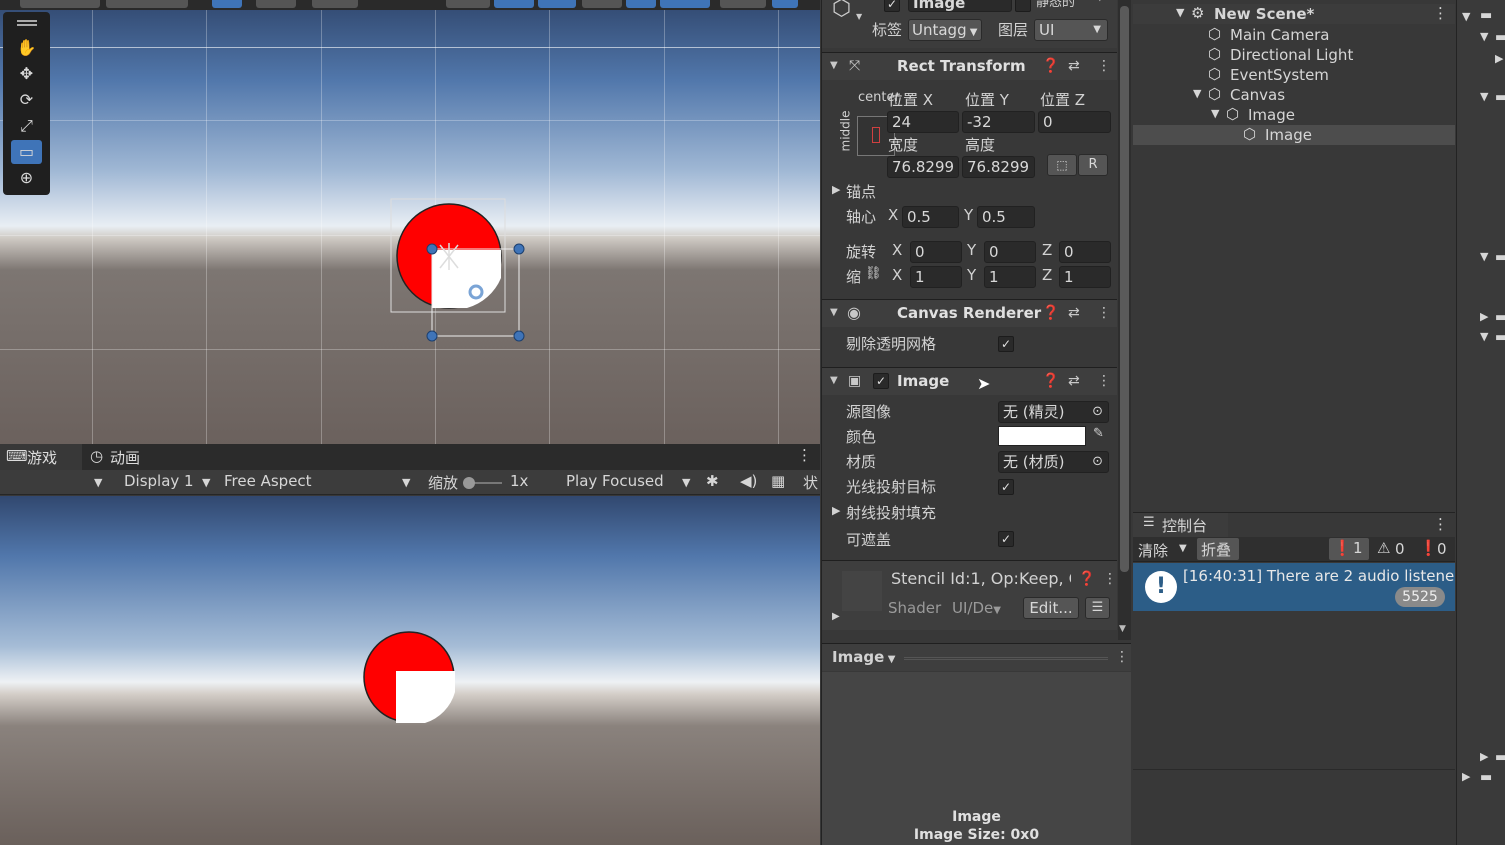 The image size is (1505, 845). I want to click on maskable-checkbox: ✓, so click(1006, 539).